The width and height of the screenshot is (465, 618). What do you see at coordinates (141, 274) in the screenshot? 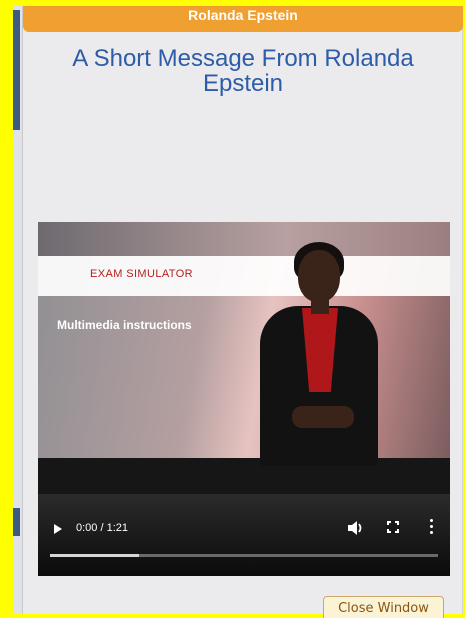
I see `exam-simulator-label: EXAM SIMULATOR` at bounding box center [141, 274].